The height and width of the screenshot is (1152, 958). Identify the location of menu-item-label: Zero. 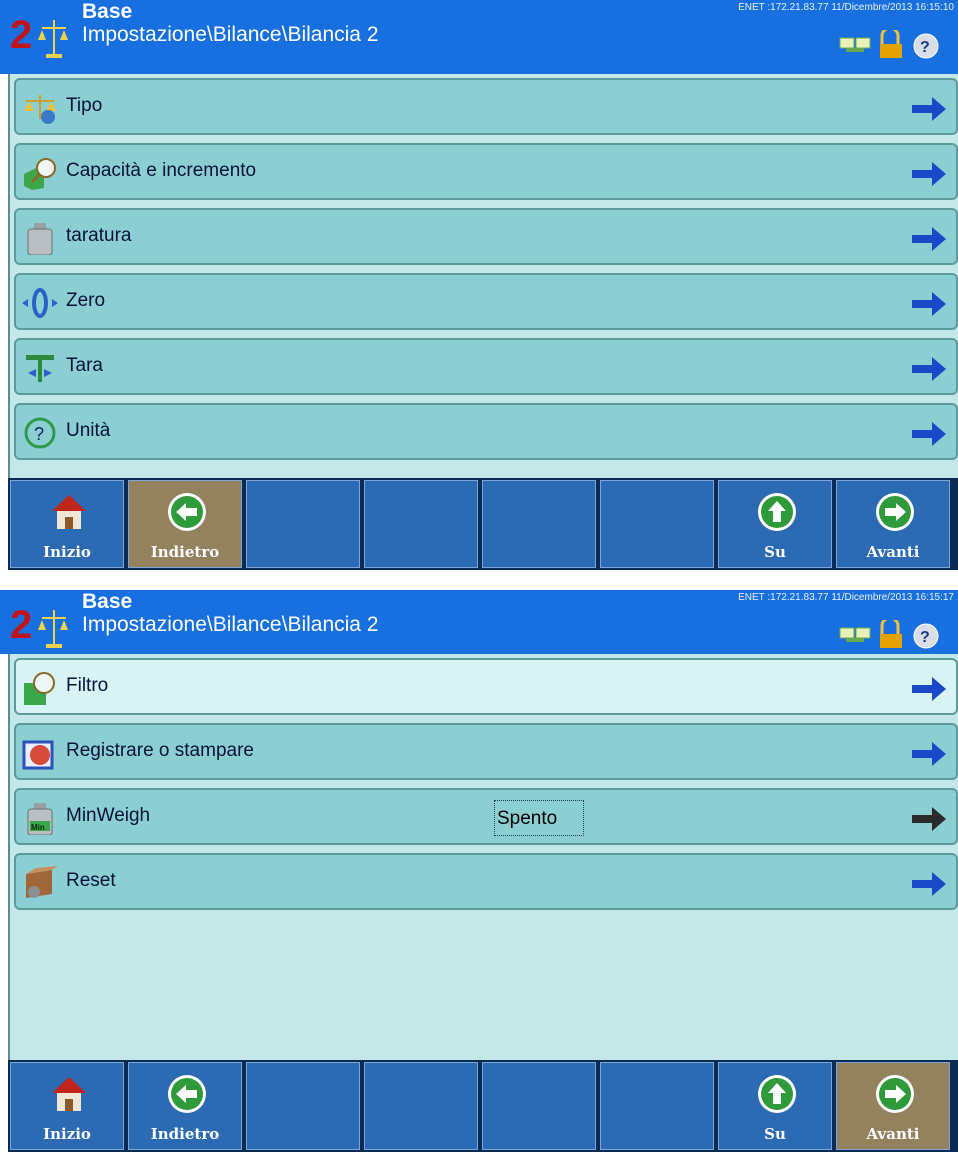
(86, 300).